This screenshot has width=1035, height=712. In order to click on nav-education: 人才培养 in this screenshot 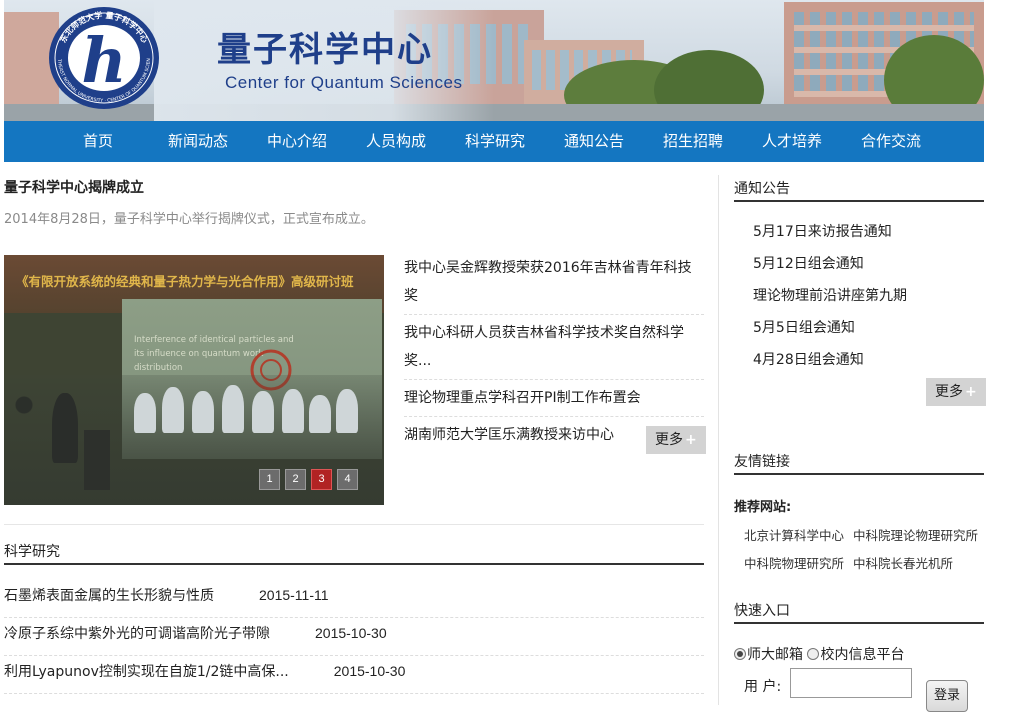, I will do `click(792, 141)`.